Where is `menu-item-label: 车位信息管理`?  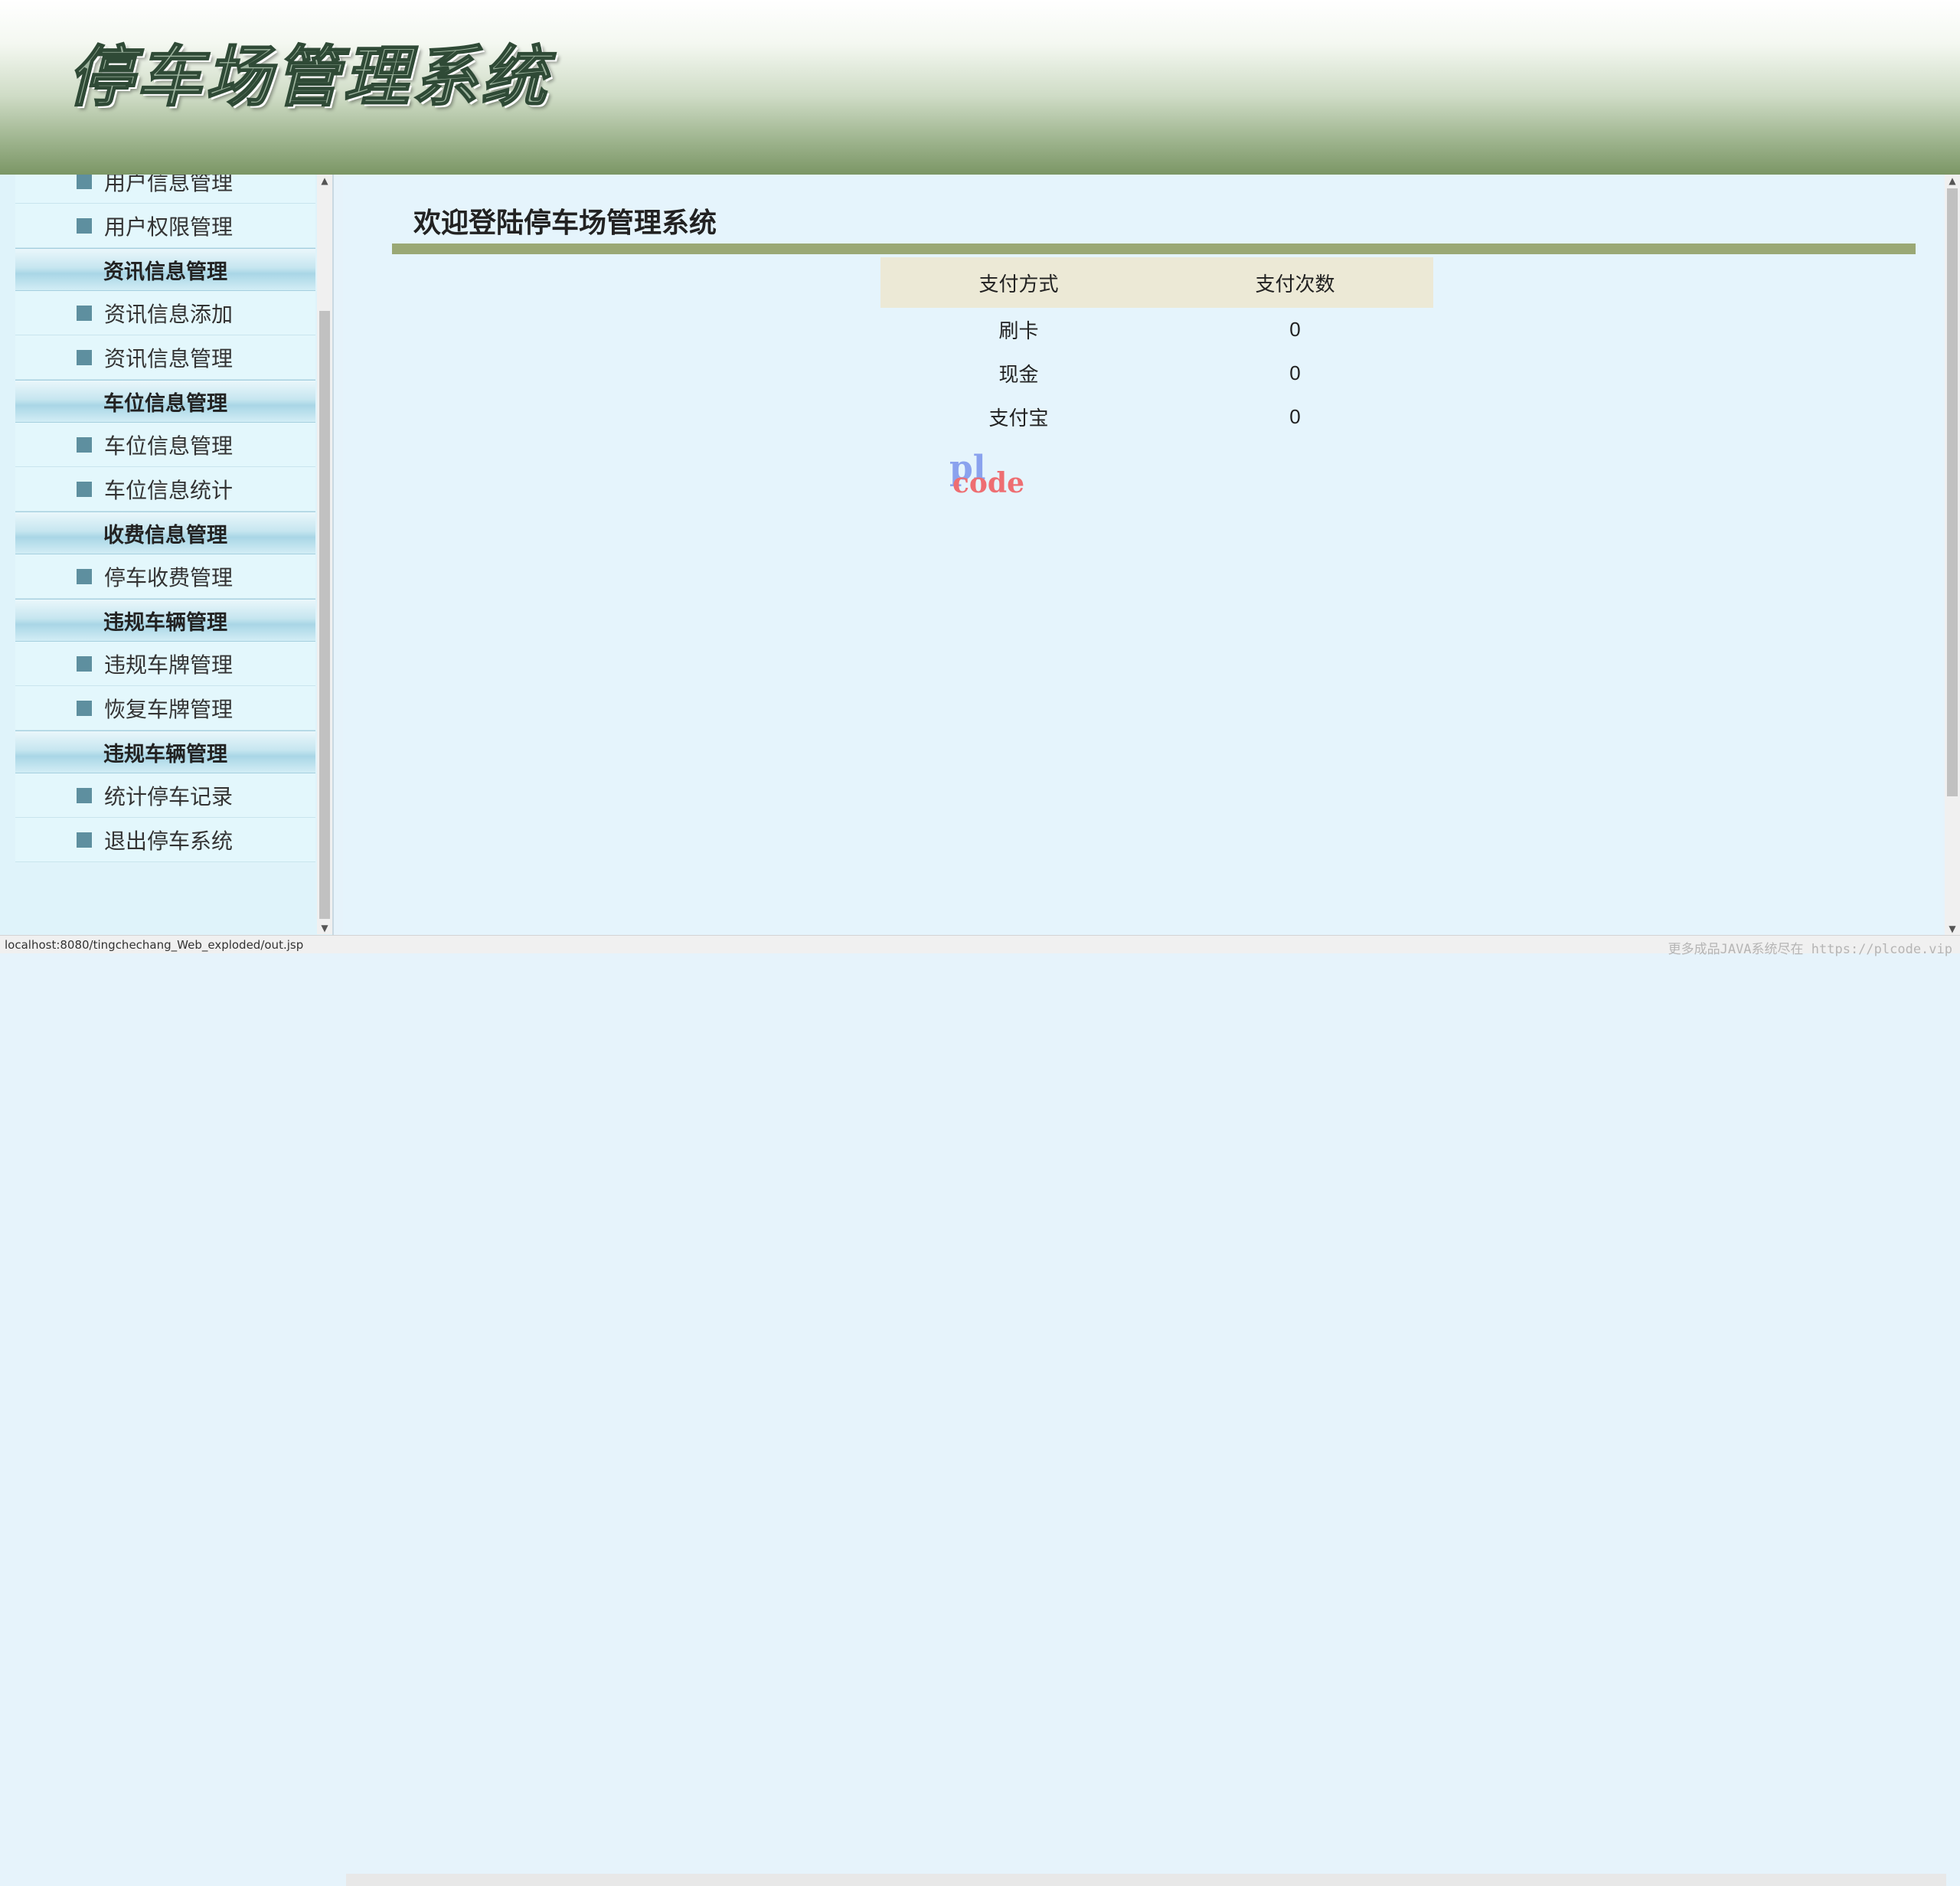
menu-item-label: 车位信息管理 is located at coordinates (169, 446).